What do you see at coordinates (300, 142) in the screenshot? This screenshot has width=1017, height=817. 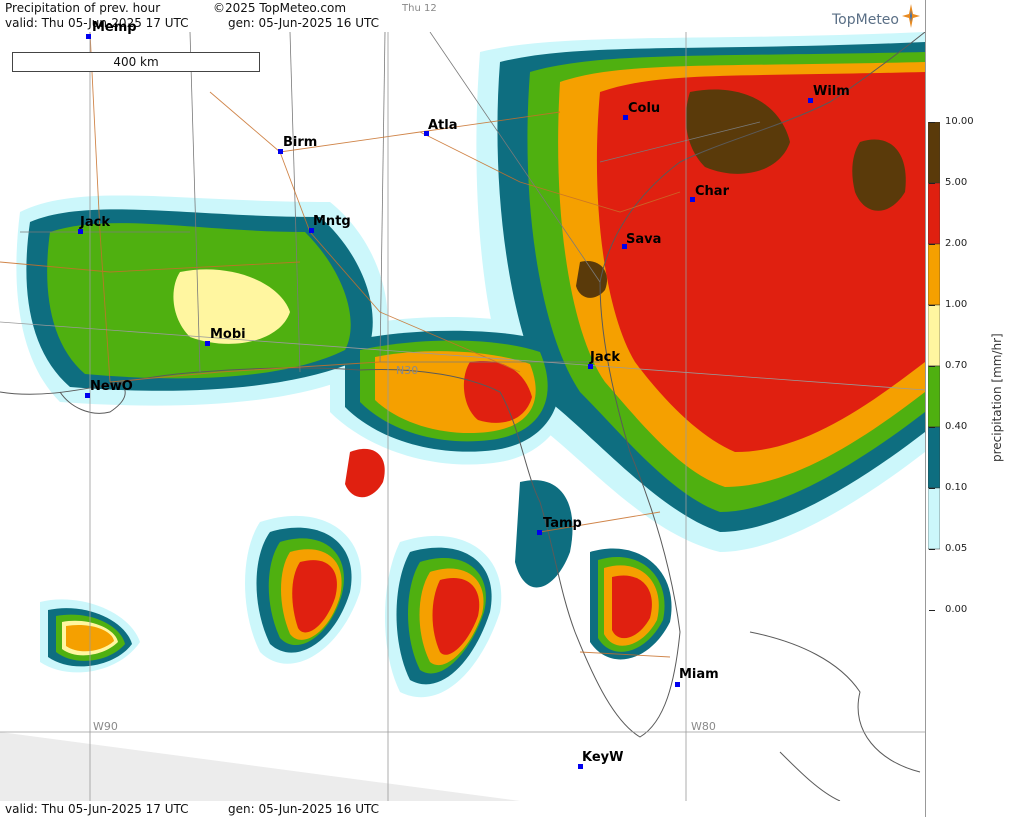 I see `city-label-birmingham: Birm` at bounding box center [300, 142].